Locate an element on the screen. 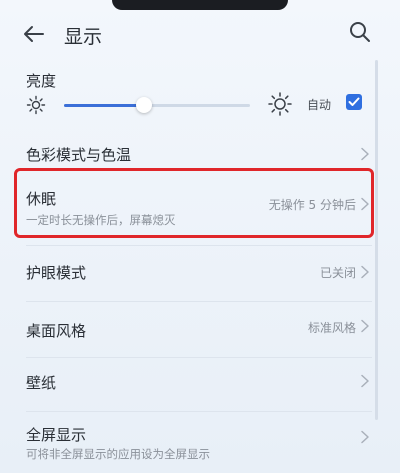 Image resolution: width=400 pixels, height=473 pixels. row-subtitle: 可将非全屏显示的应用设为全屏显示 is located at coordinates (118, 454).